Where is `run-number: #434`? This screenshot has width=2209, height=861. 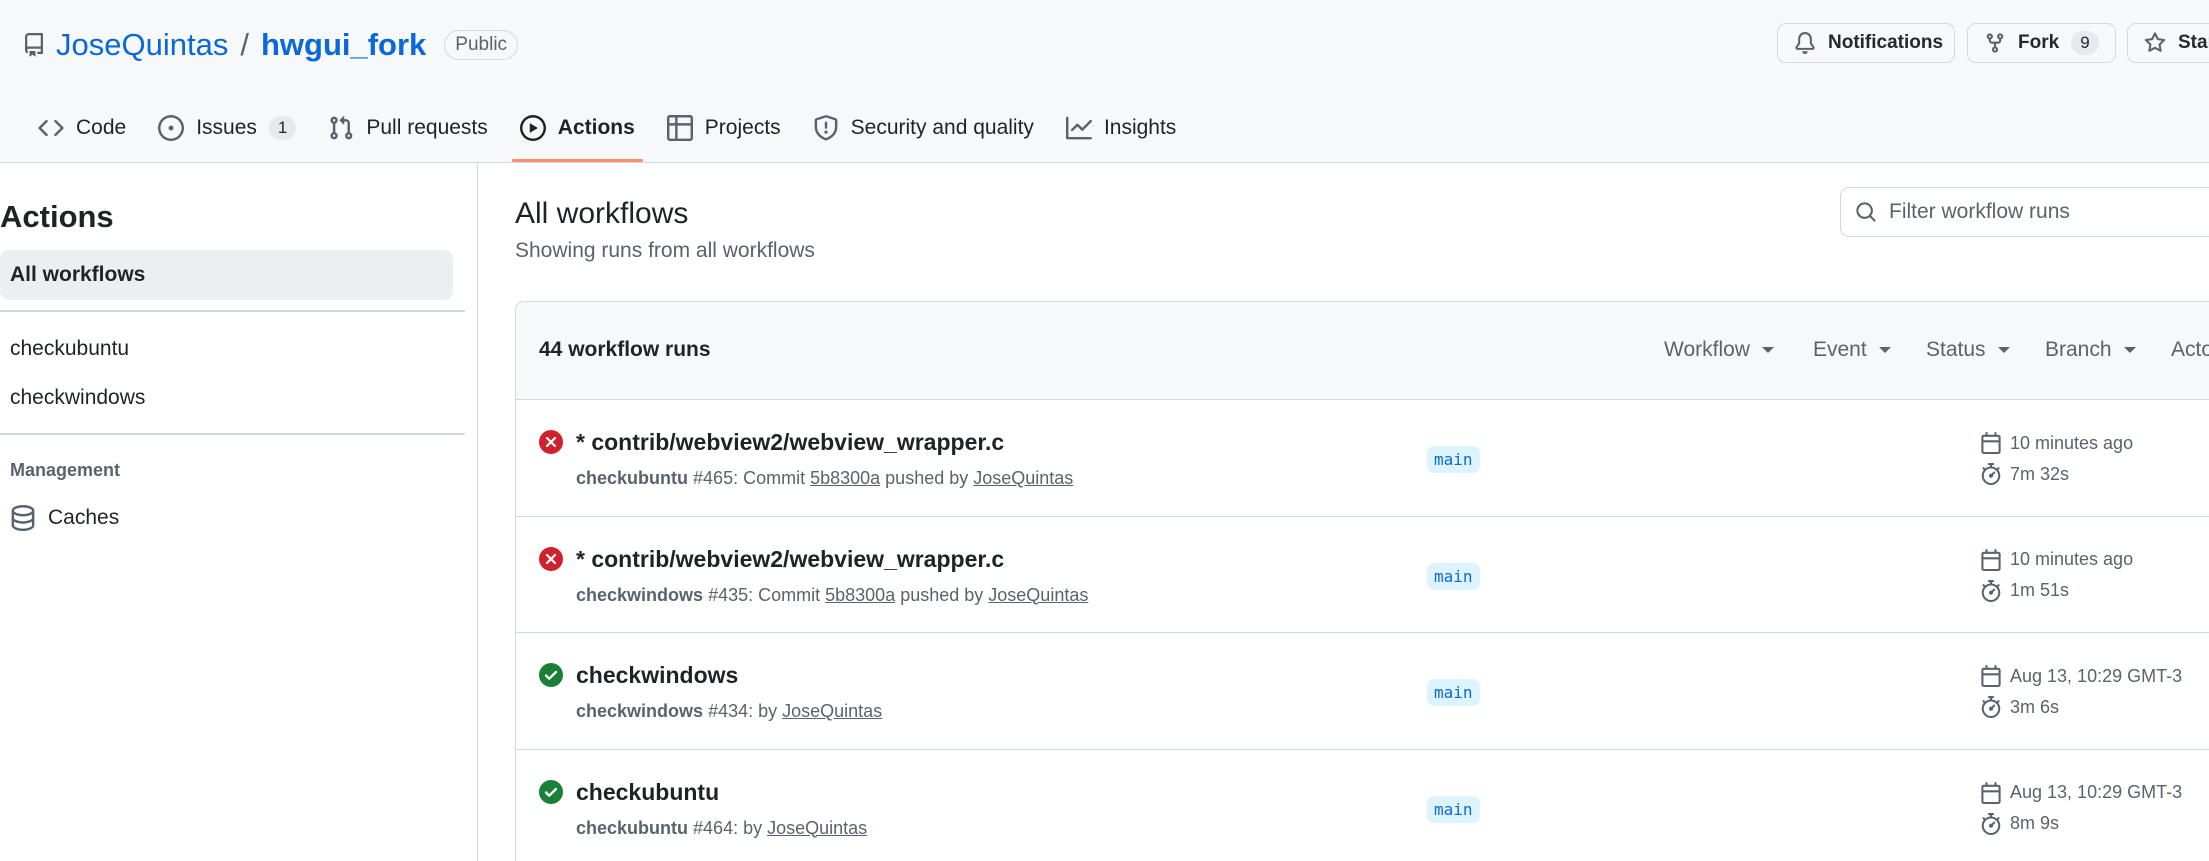
run-number: #434 is located at coordinates (728, 711).